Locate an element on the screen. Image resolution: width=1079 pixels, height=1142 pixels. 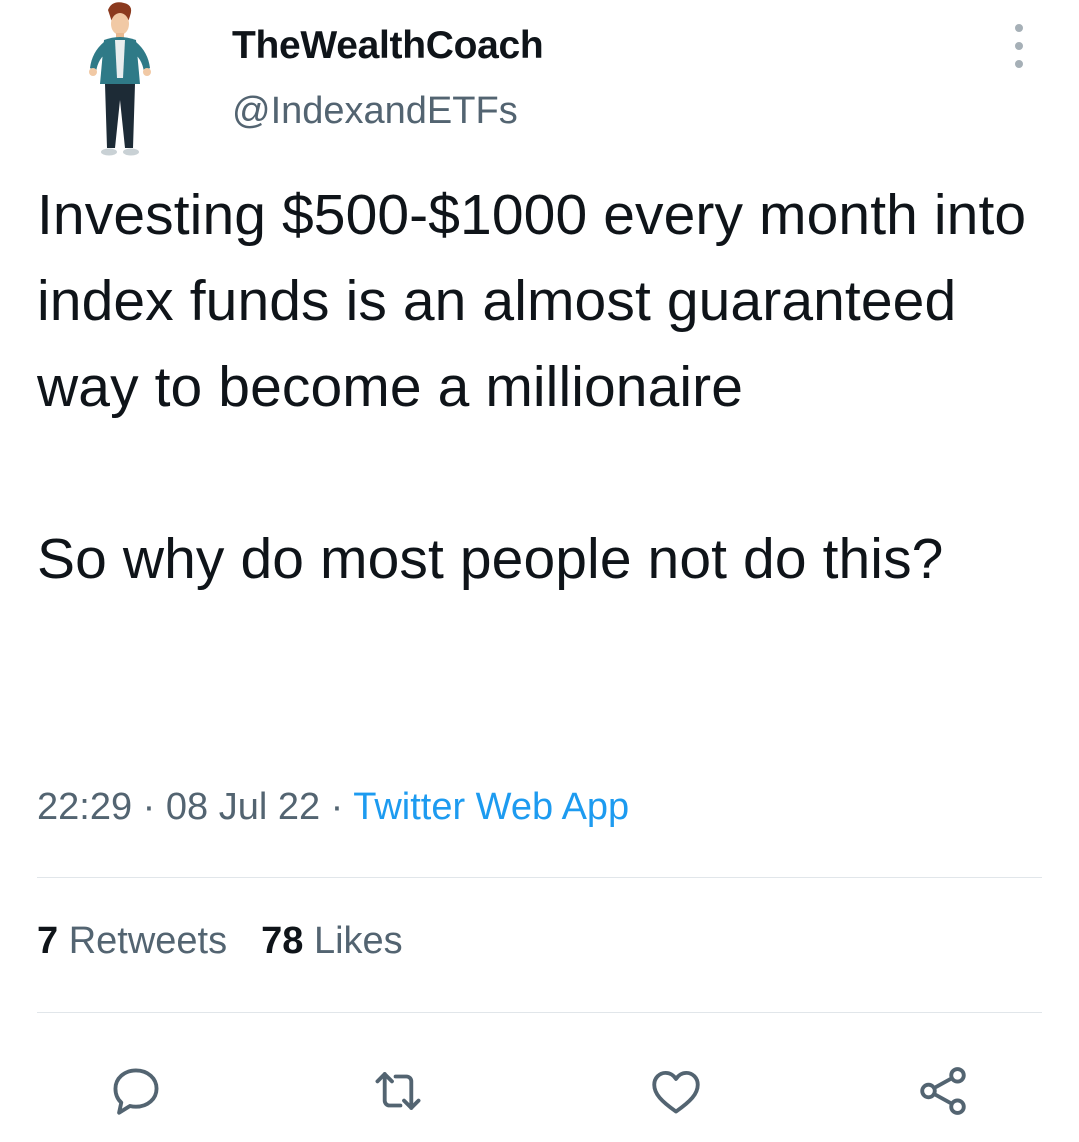
retweets-label: Retweets is located at coordinates (143, 941).